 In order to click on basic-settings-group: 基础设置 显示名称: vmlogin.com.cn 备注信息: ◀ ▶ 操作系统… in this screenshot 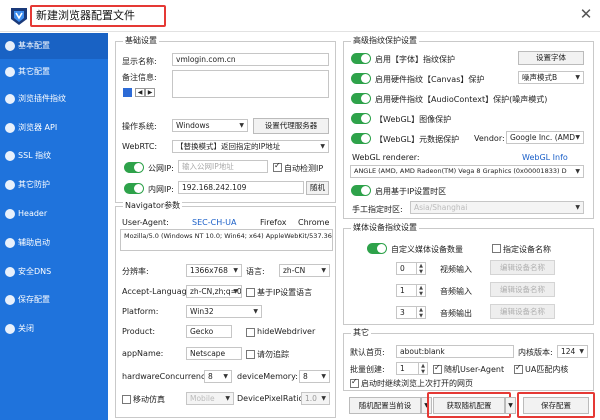, I will do `click(225, 119)`.